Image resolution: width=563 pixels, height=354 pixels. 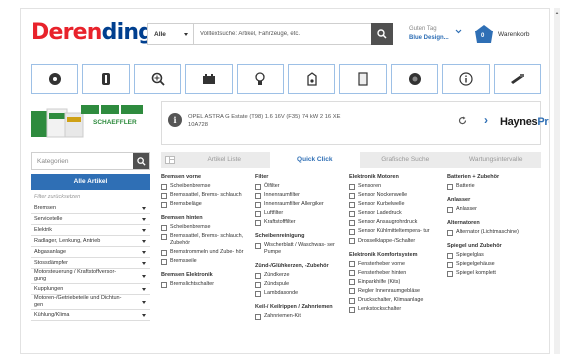 I want to click on category-brakes, so click(x=55, y=79).